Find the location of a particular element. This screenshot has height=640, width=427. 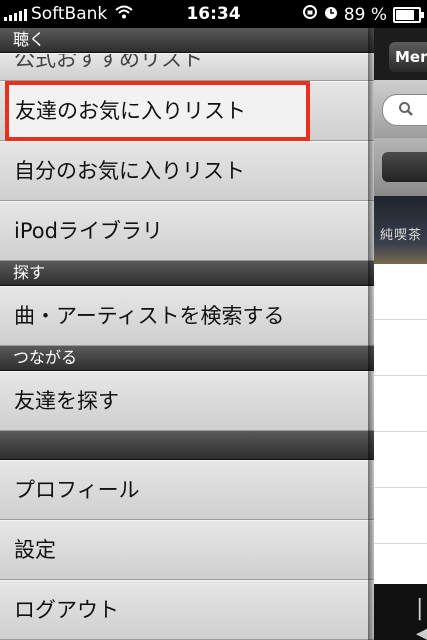

alarm-clock-icon is located at coordinates (331, 15).